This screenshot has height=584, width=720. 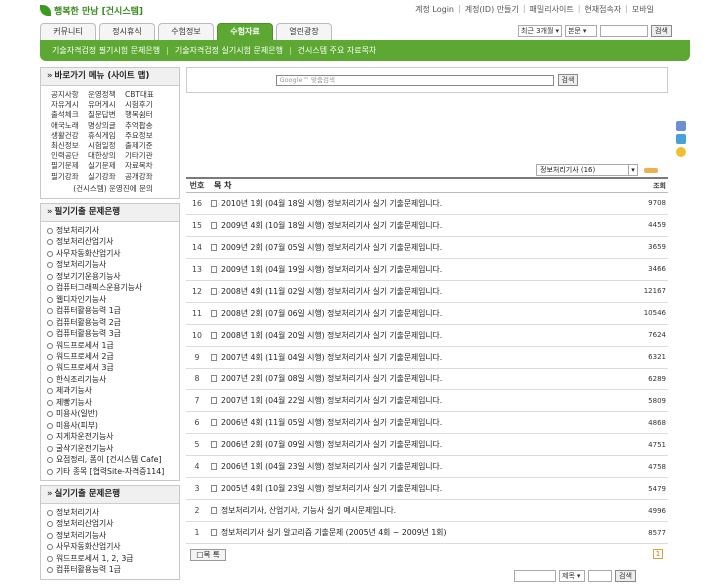 What do you see at coordinates (111, 413) in the screenshot?
I see `list-item: 미용사(일반)` at bounding box center [111, 413].